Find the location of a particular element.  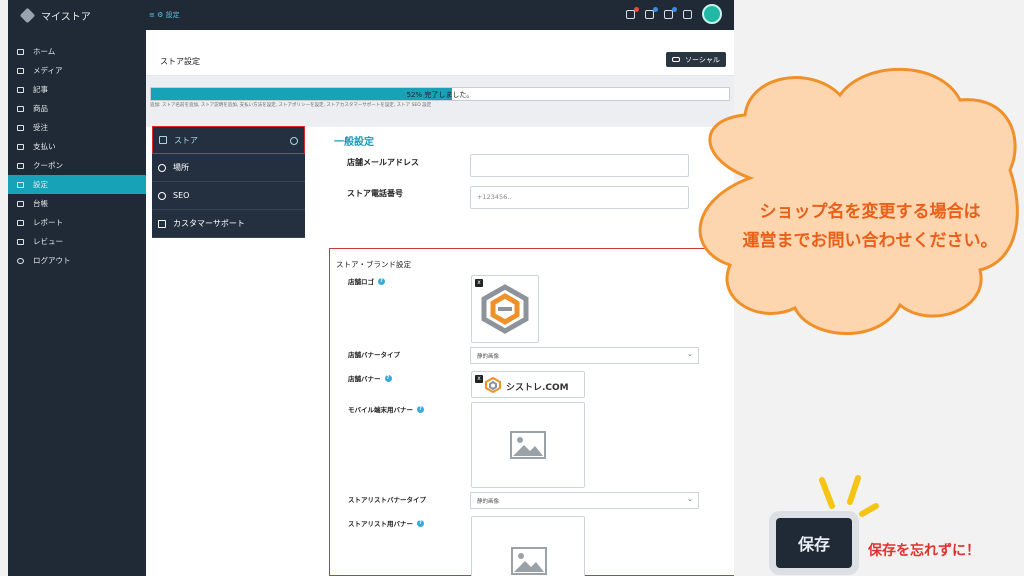

save-button: 保存 is located at coordinates (814, 543).